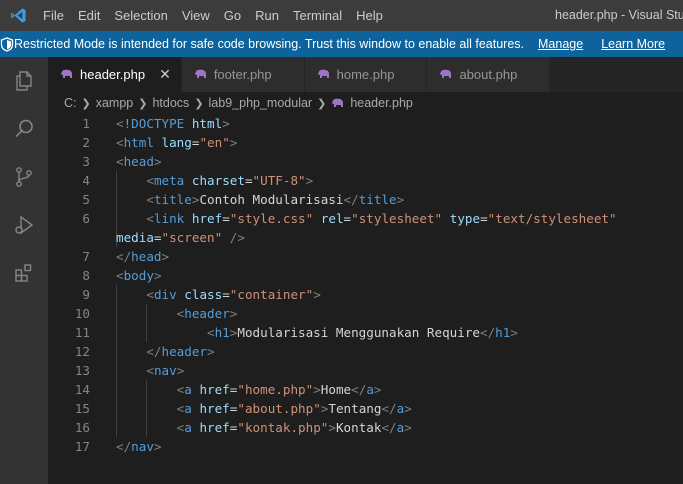 The height and width of the screenshot is (484, 683). Describe the element at coordinates (275, 389) in the screenshot. I see `code-token: "home.php"` at that location.